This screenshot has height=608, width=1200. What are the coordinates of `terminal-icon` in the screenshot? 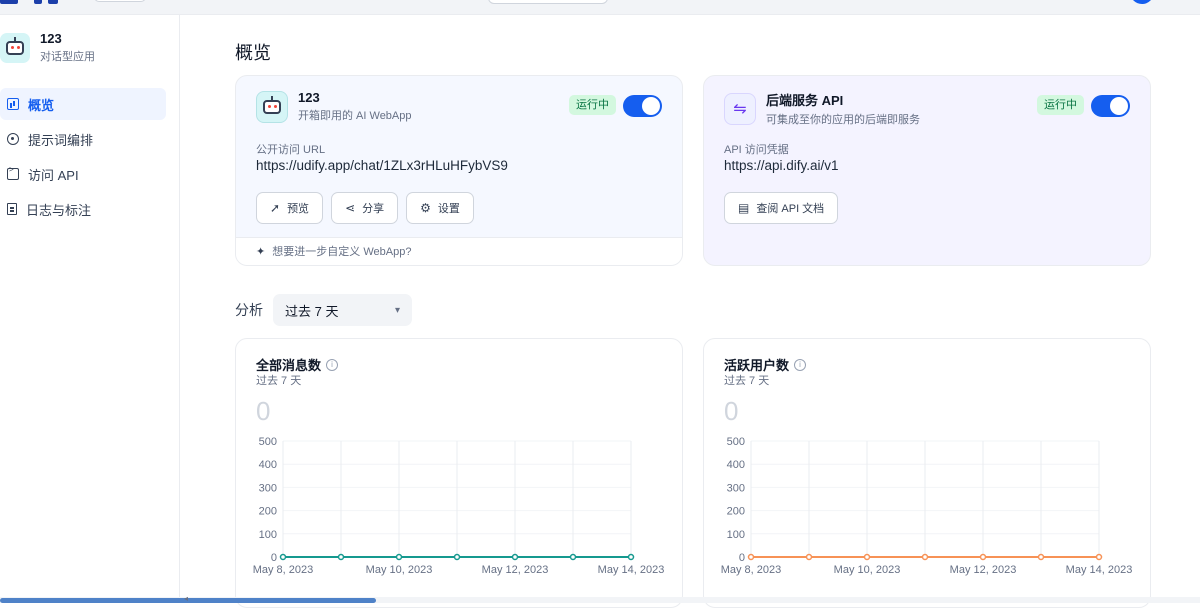 It's located at (13, 172).